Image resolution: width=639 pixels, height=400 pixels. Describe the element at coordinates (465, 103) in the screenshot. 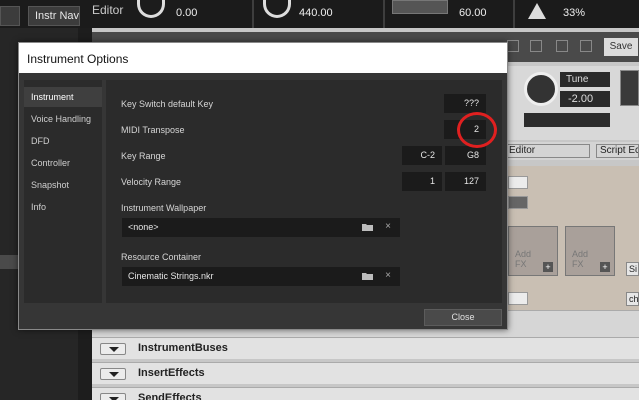

I see `key-switch-field: ???` at that location.